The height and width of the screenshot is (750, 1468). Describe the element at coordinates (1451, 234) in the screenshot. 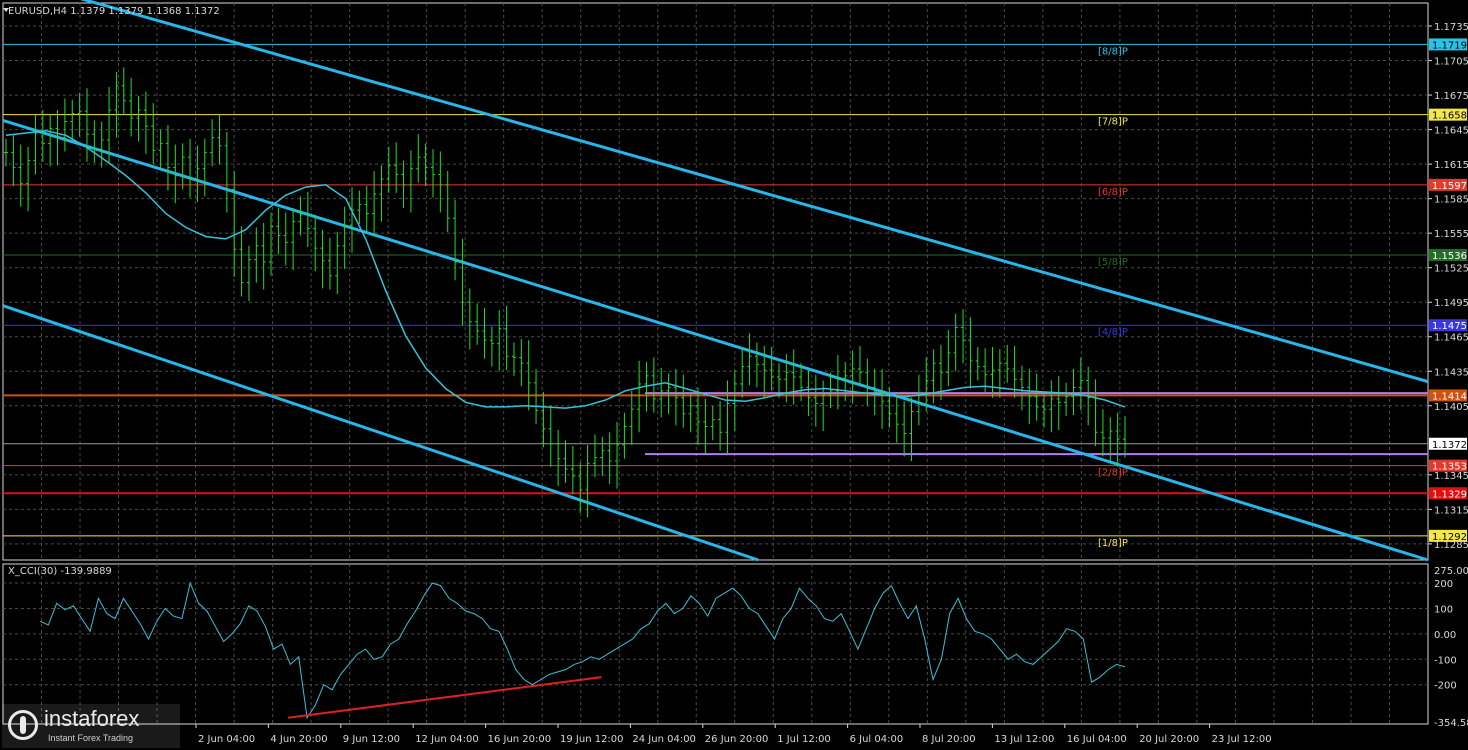

I see `price-tick-label: 1.1555` at that location.